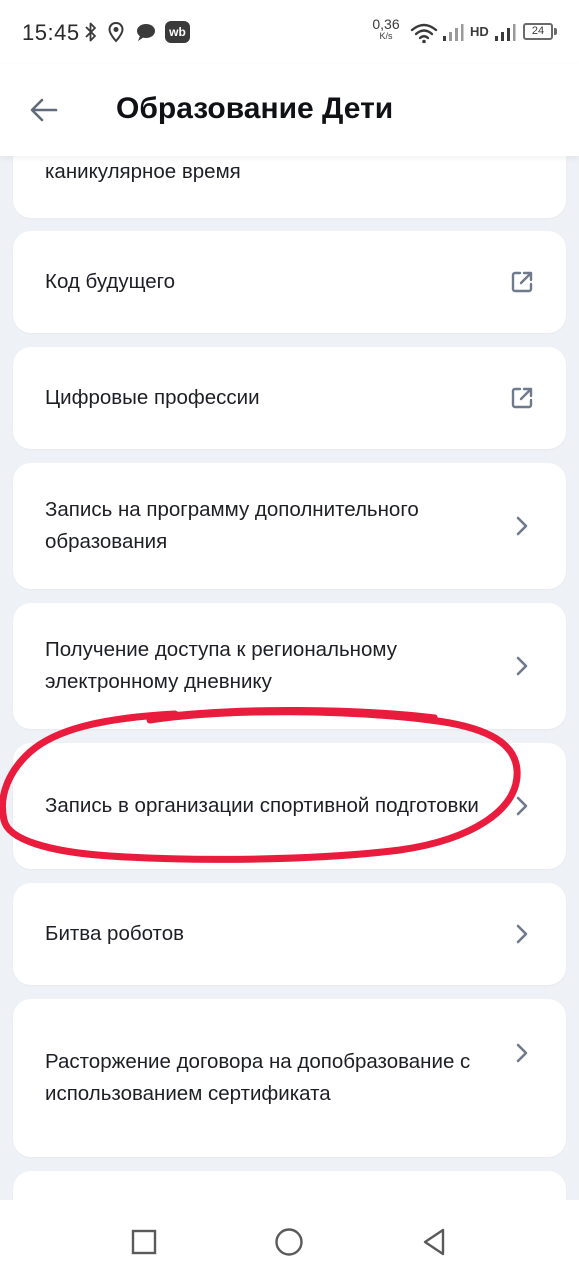  Describe the element at coordinates (386, 28) in the screenshot. I see `network-speed: 0,36 K/s` at that location.